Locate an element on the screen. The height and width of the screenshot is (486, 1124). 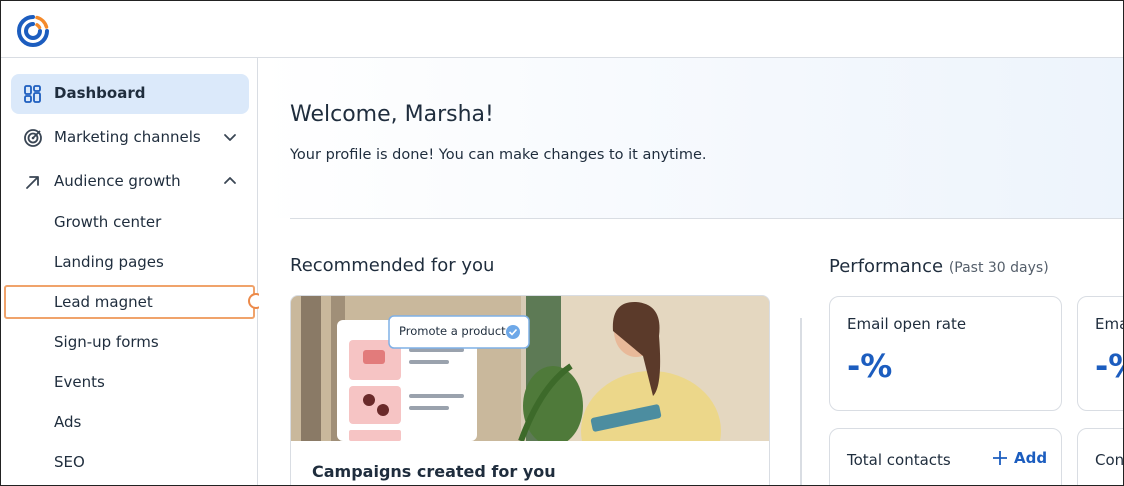
chevron-up-icon is located at coordinates (230, 181).